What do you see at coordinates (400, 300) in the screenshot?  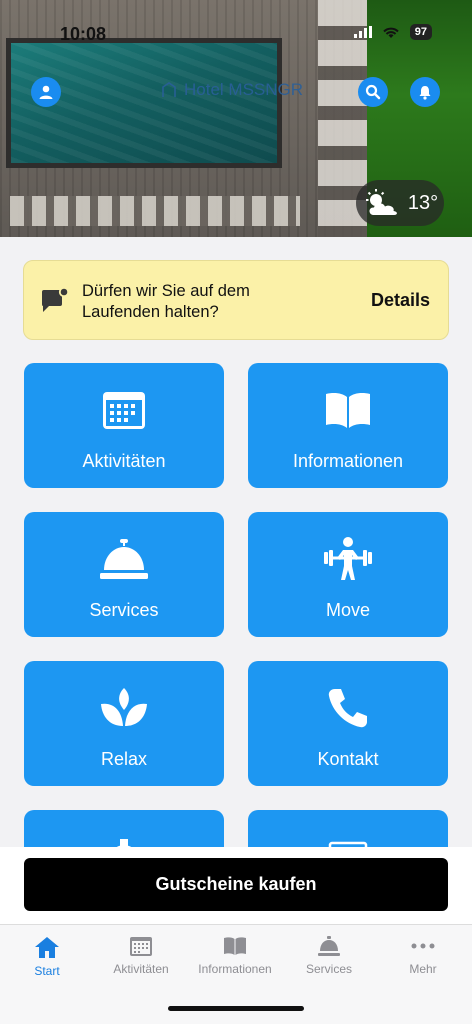 I see `details-button: Details` at bounding box center [400, 300].